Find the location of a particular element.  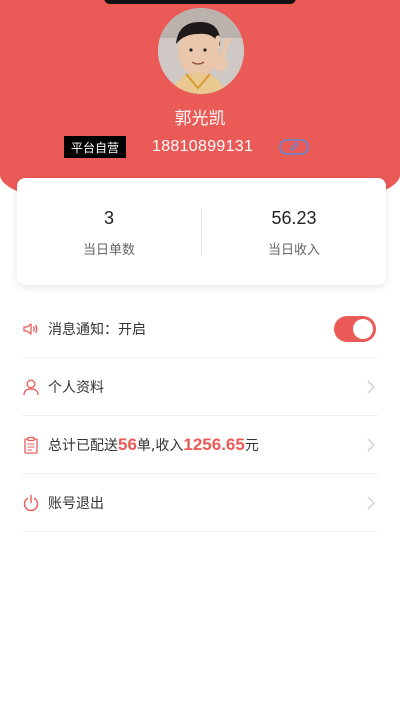

power-icon is located at coordinates (31, 503).